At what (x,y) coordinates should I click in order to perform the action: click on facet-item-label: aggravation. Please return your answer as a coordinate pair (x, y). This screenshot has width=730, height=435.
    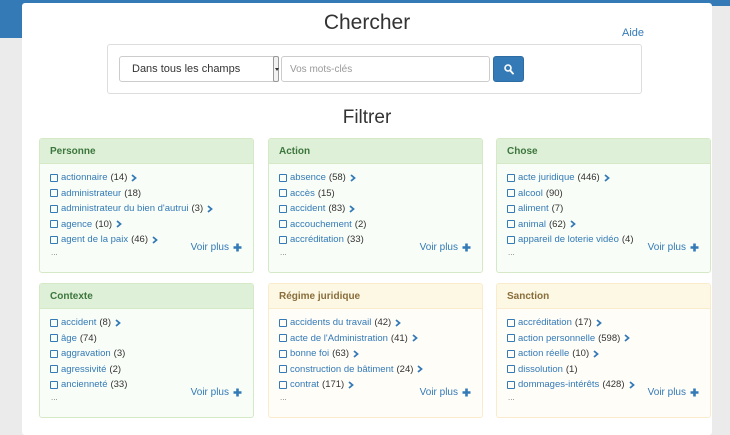
    Looking at the image, I should click on (86, 353).